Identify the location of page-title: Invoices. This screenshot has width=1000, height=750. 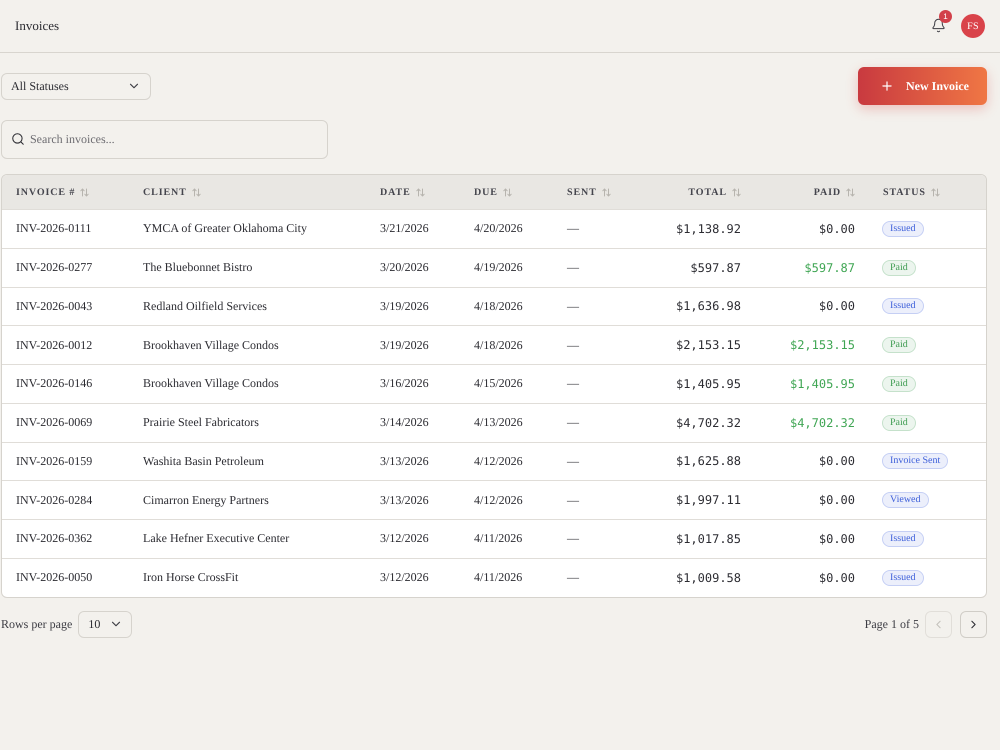
(37, 26).